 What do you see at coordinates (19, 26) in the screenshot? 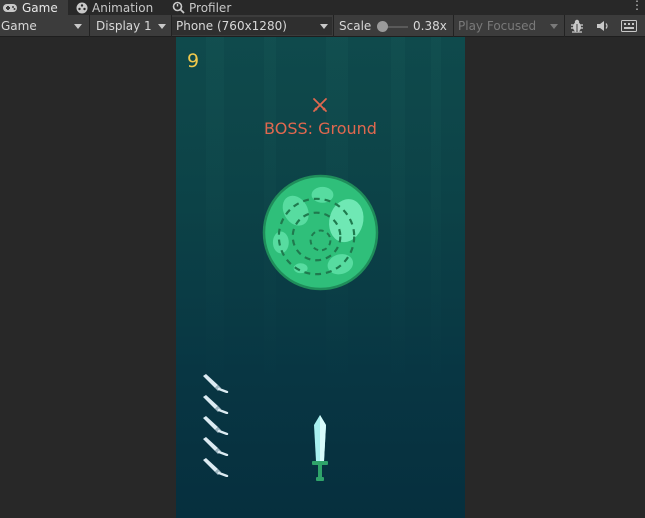
I see `view-mode-value: Game` at bounding box center [19, 26].